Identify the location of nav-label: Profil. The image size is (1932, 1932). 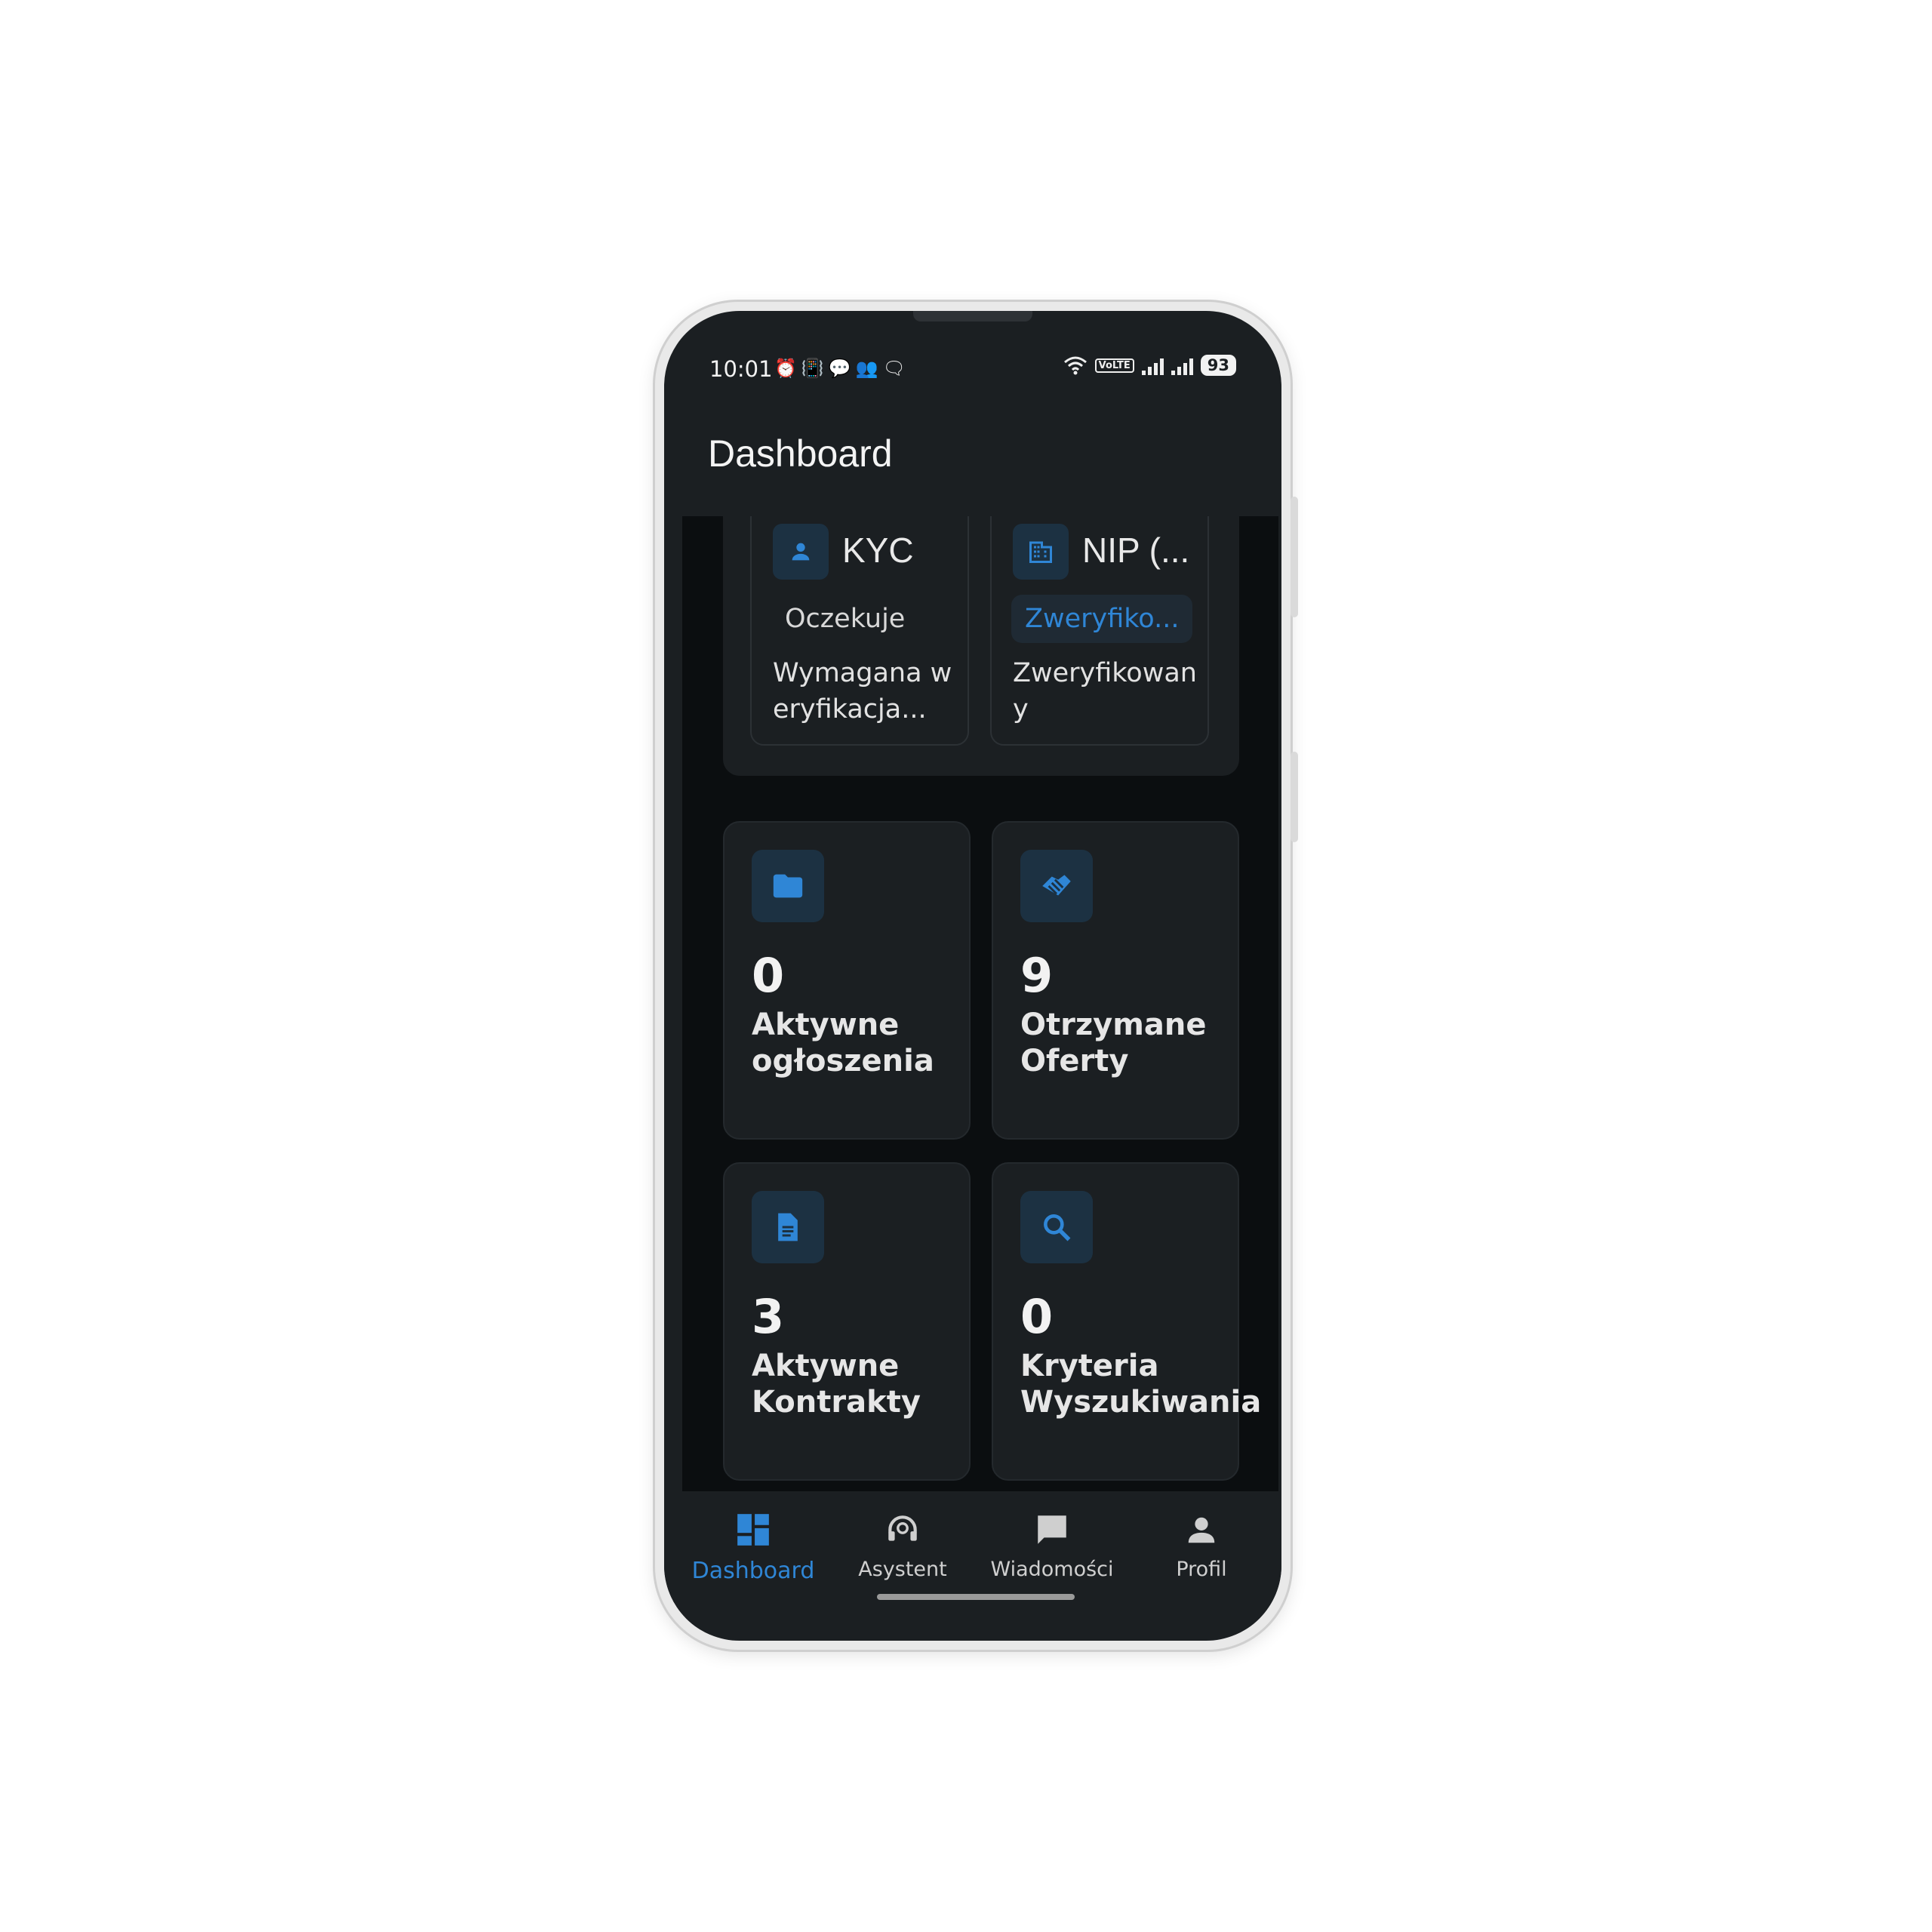
(1201, 1569).